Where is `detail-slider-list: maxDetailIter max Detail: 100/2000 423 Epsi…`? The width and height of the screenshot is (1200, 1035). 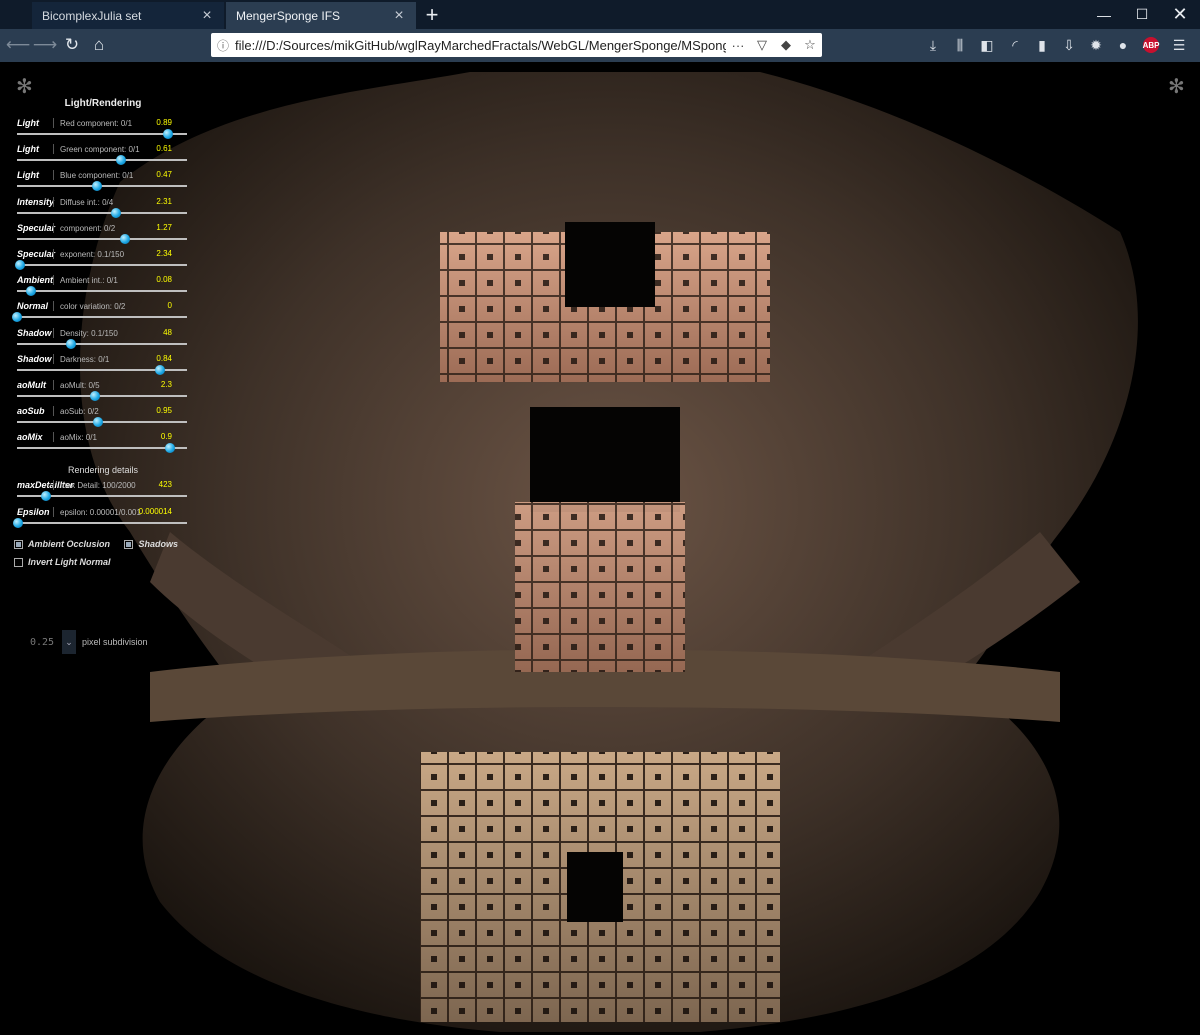
detail-slider-list: maxDetailIter max Detail: 100/2000 423 Epsi… is located at coordinates (102, 503).